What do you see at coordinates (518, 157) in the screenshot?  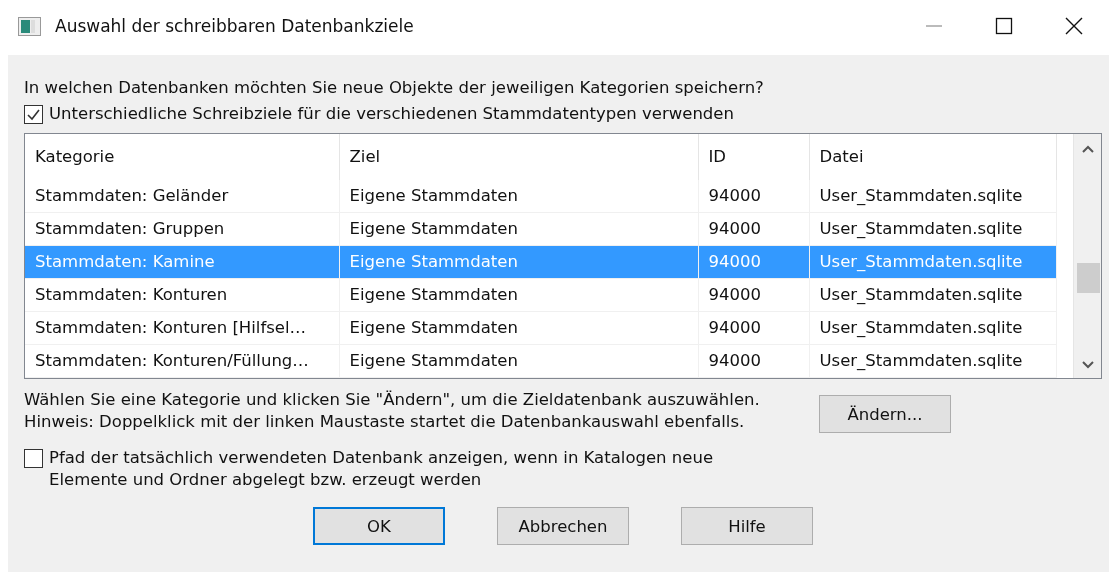 I see `column-header: Ziel` at bounding box center [518, 157].